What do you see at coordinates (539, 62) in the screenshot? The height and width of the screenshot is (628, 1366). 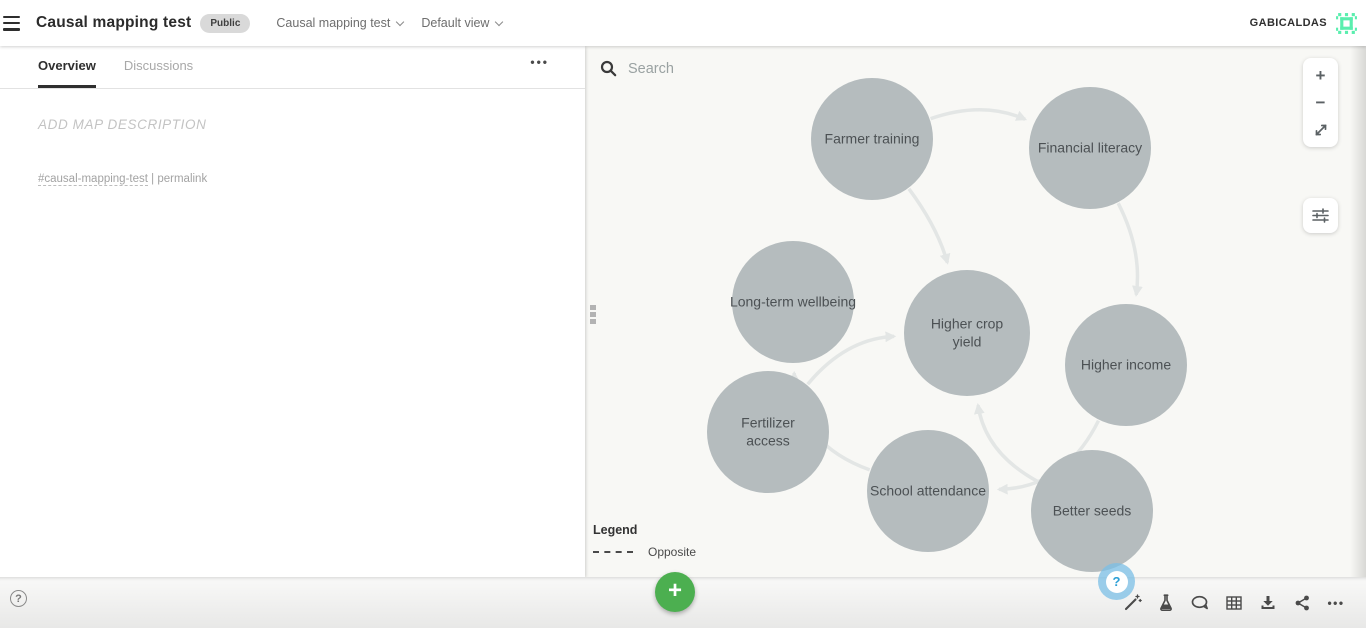 I see `sidebar-more-icon: •••` at bounding box center [539, 62].